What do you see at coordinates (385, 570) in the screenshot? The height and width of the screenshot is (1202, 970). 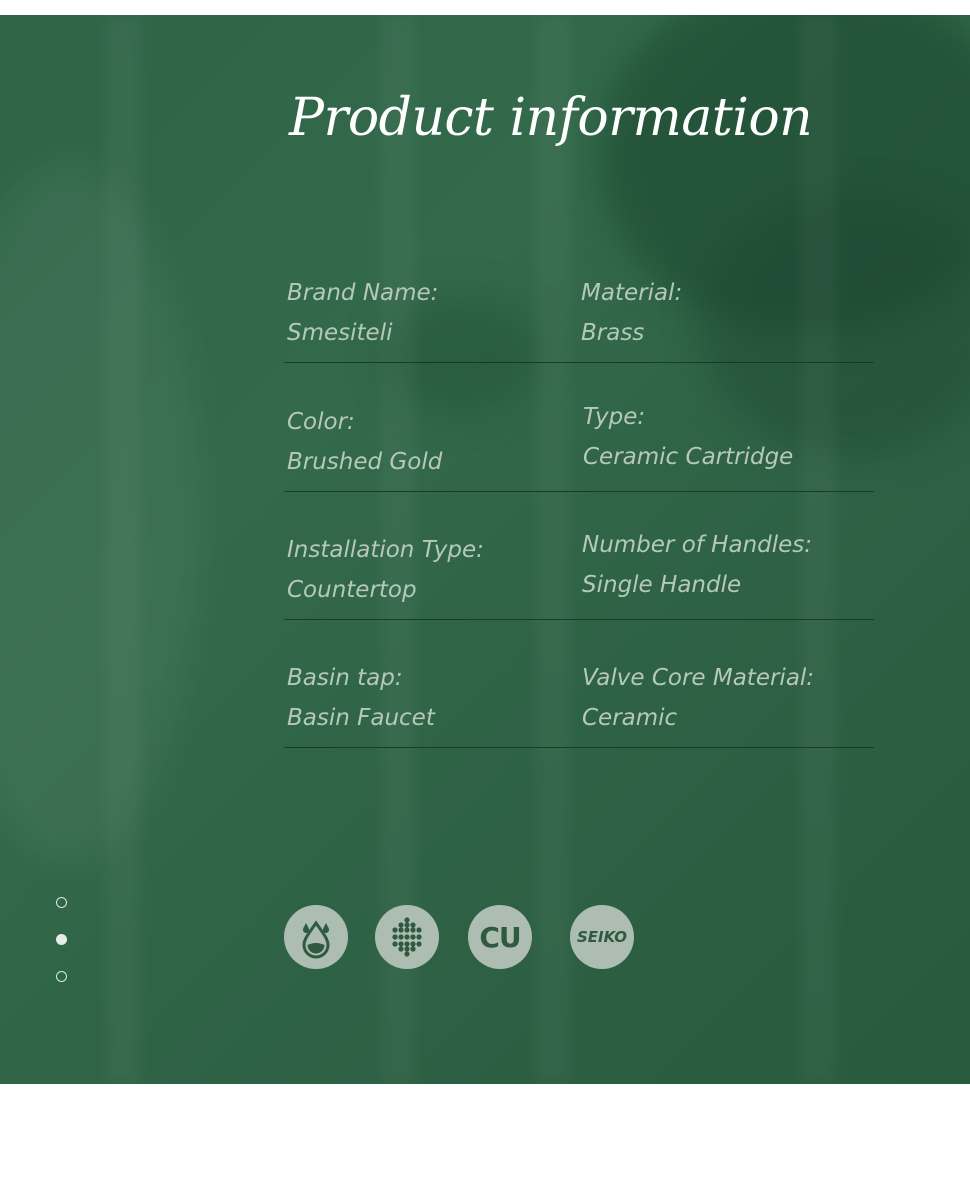 I see `spec-installation-type: Installation Type: Countertop` at bounding box center [385, 570].